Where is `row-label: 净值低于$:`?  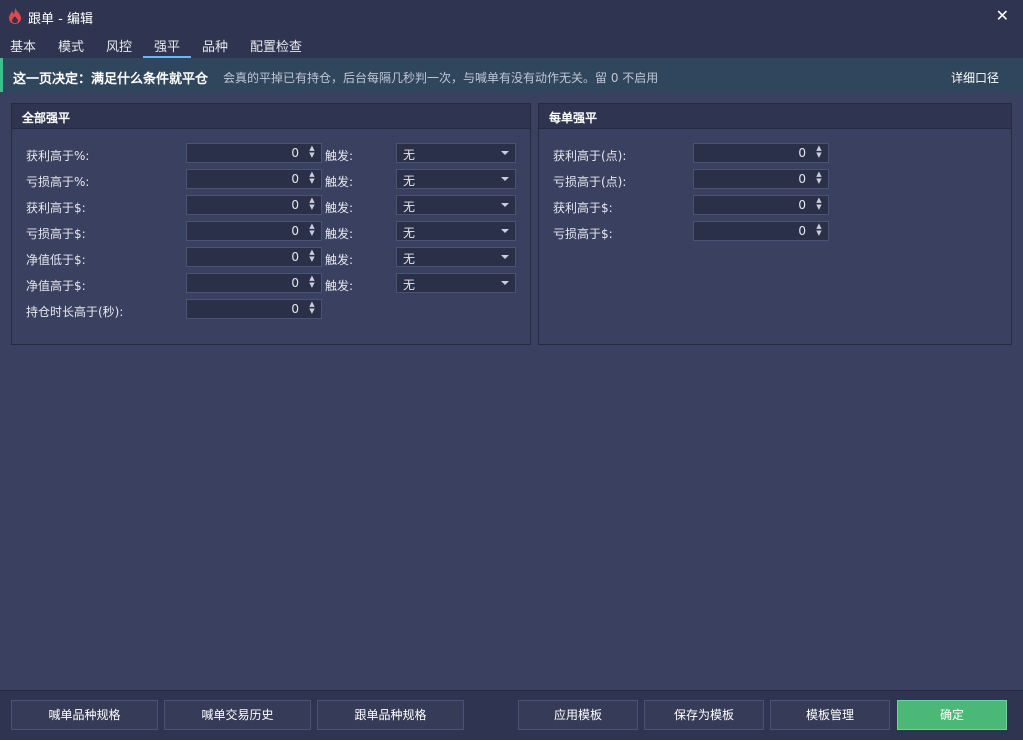
row-label: 净值低于$: is located at coordinates (56, 260).